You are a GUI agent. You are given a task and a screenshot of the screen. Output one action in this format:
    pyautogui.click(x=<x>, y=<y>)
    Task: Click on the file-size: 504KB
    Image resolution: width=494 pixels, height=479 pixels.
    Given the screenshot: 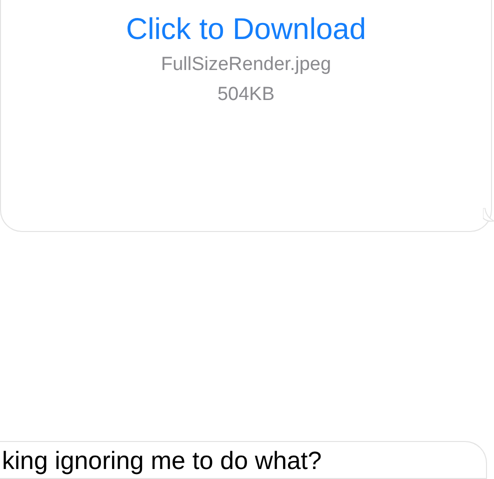 What is the action you would take?
    pyautogui.click(x=246, y=95)
    